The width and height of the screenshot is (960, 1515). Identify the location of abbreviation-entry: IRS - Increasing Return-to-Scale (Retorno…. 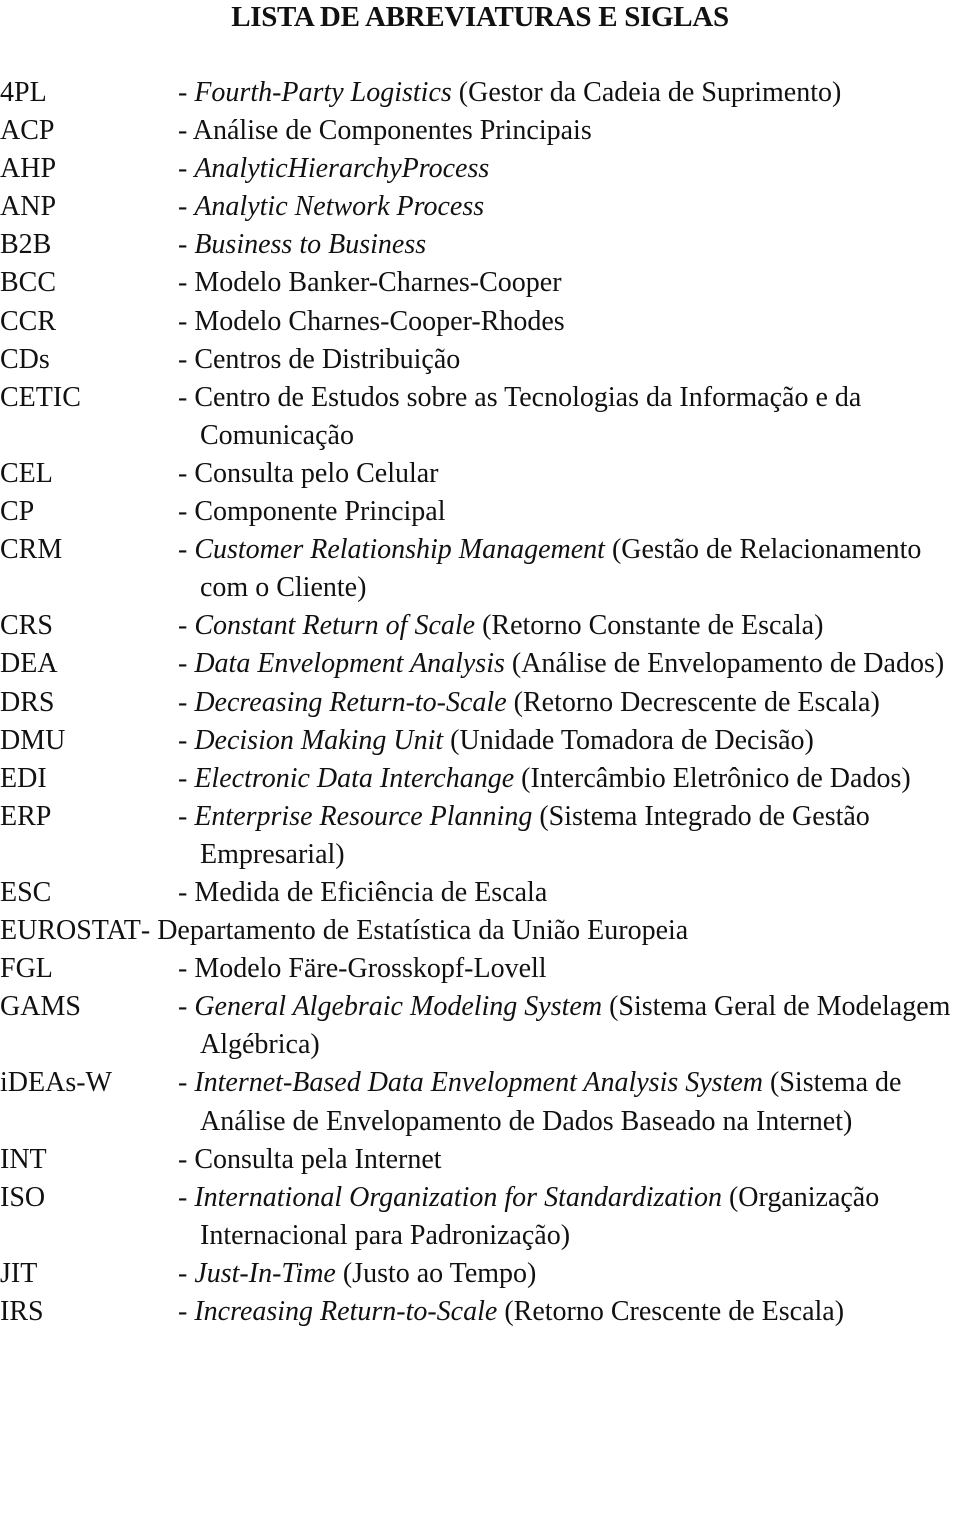
(480, 1312).